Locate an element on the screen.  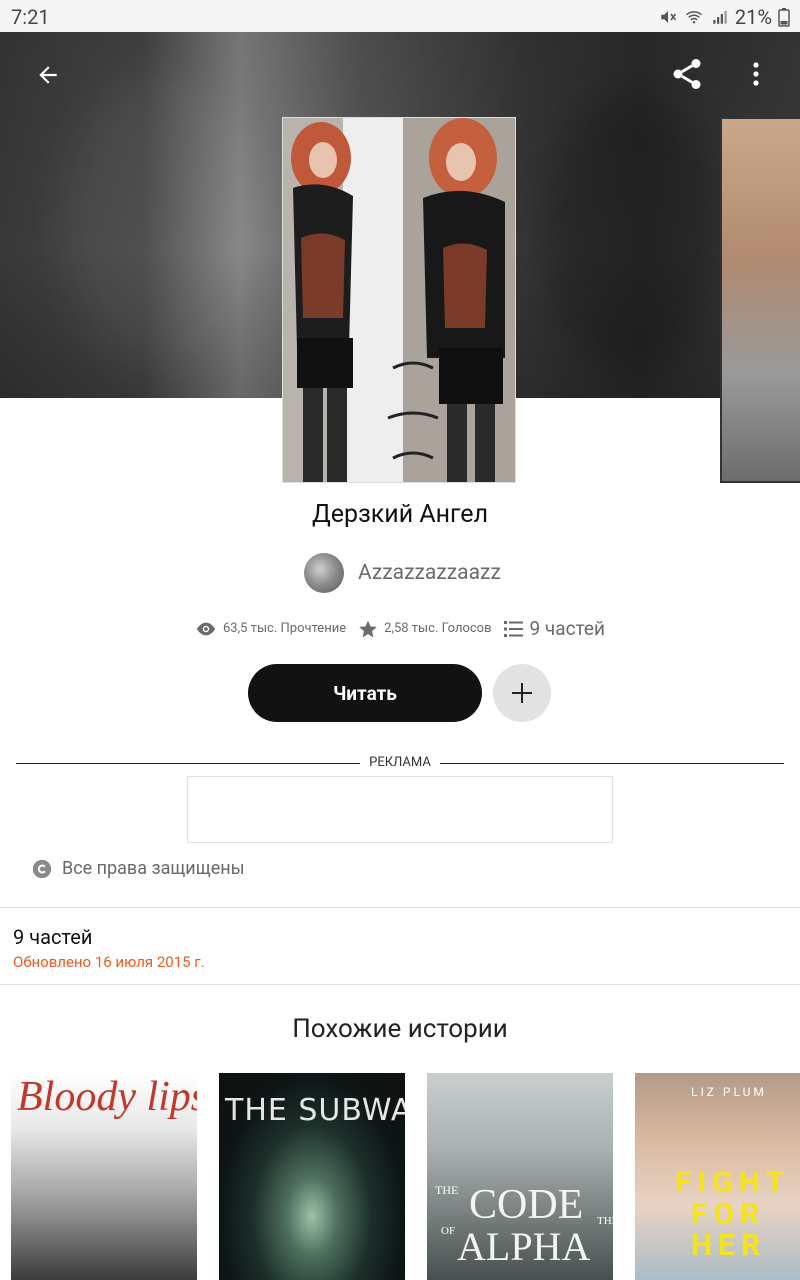
back-button is located at coordinates (48, 75).